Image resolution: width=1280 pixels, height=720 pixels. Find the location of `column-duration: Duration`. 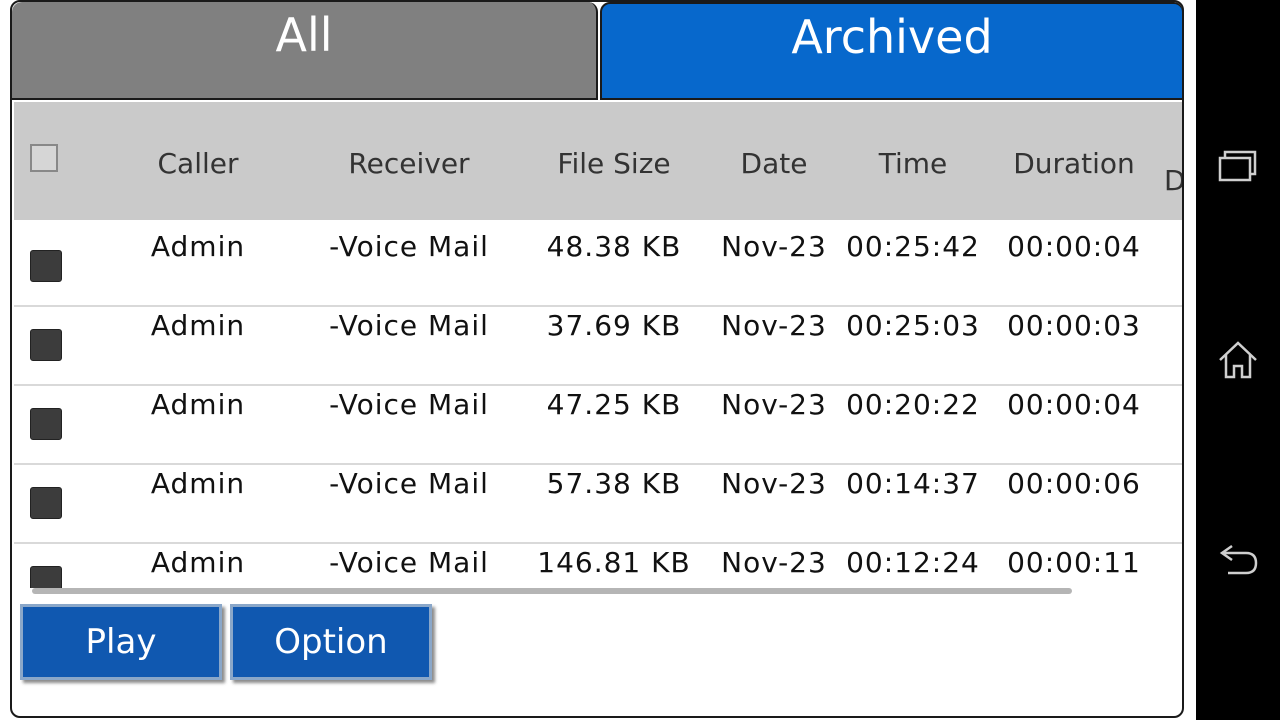

column-duration: Duration is located at coordinates (1074, 163).